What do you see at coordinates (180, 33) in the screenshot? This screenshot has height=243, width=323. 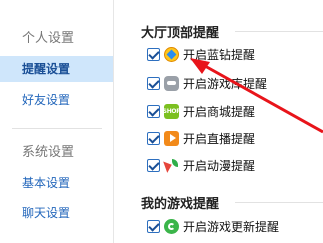 I see `section-title-lobby-top-reminders: 大厅顶部提醒` at bounding box center [180, 33].